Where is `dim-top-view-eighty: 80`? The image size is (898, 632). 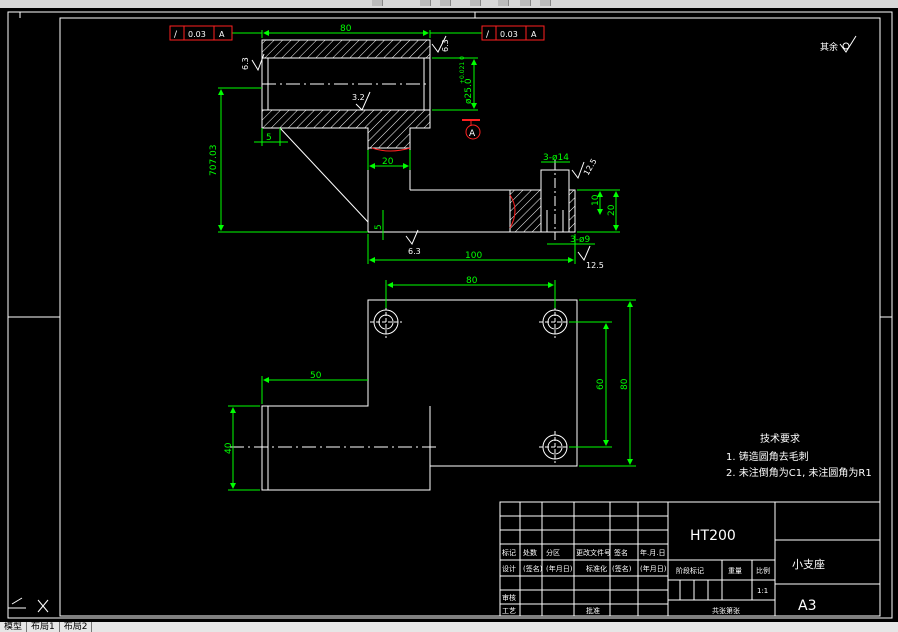 dim-top-view-eighty: 80 is located at coordinates (625, 384).